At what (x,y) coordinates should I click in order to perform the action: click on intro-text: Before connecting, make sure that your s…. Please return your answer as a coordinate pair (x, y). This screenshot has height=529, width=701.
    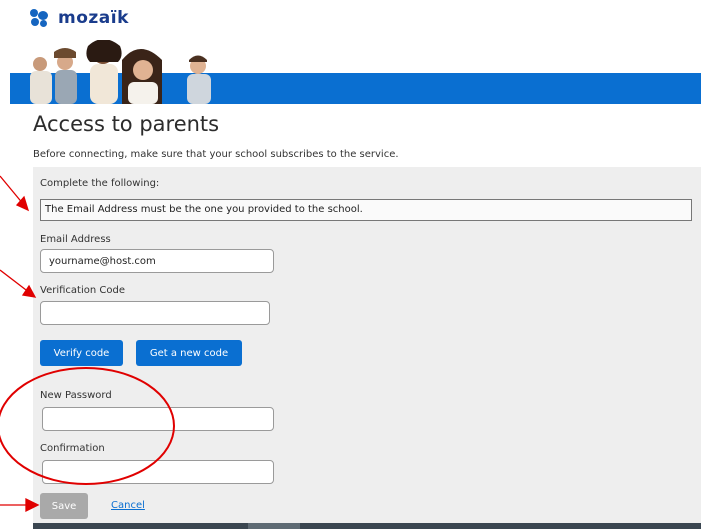
    Looking at the image, I should click on (216, 154).